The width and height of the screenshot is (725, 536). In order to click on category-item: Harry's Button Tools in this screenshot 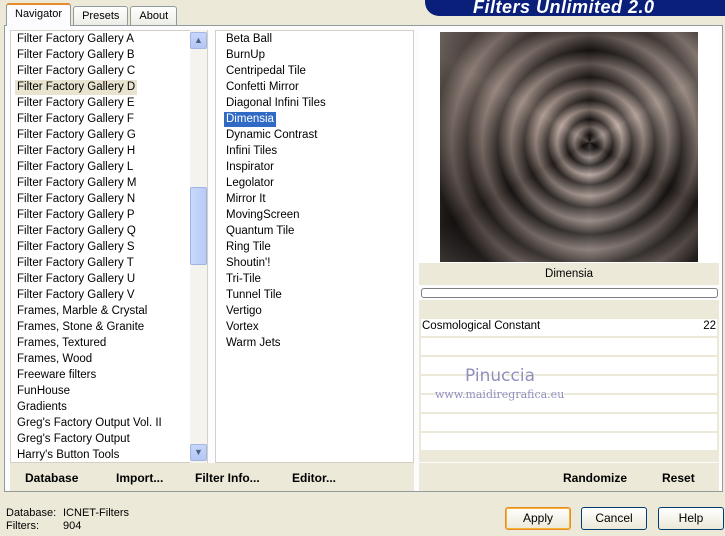, I will do `click(68, 455)`.